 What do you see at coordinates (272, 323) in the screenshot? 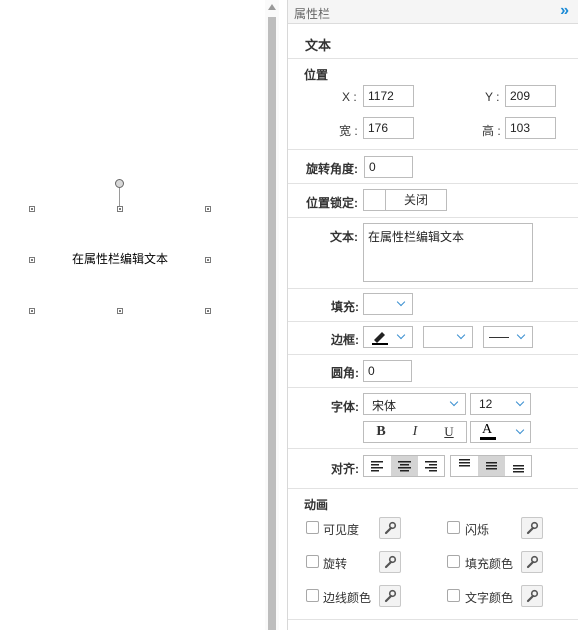
I see `scrollbar-thumb` at bounding box center [272, 323].